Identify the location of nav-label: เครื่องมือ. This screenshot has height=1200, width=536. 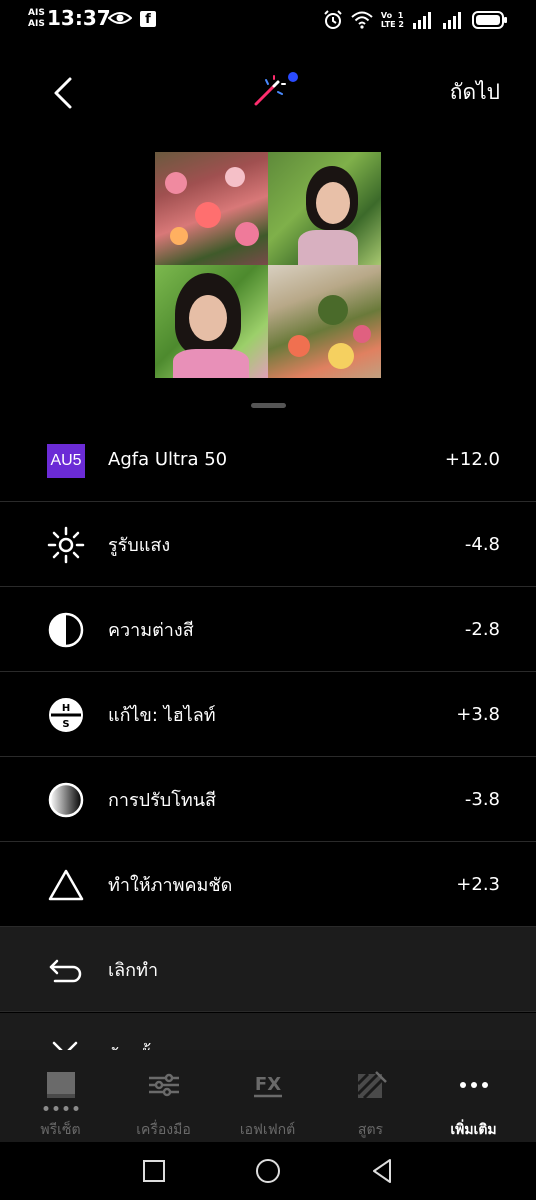
(163, 1130).